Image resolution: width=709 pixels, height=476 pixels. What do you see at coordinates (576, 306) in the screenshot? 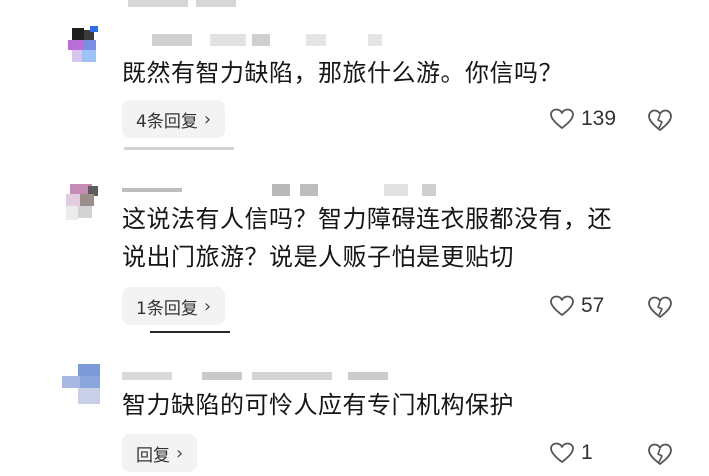
I see `like-button: 57` at bounding box center [576, 306].